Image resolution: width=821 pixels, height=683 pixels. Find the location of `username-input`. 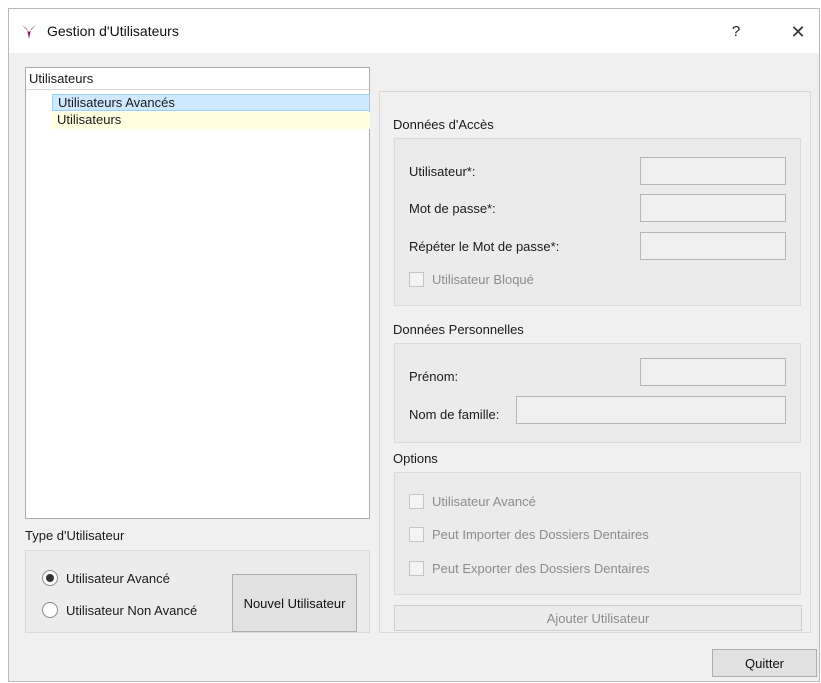

username-input is located at coordinates (713, 171).